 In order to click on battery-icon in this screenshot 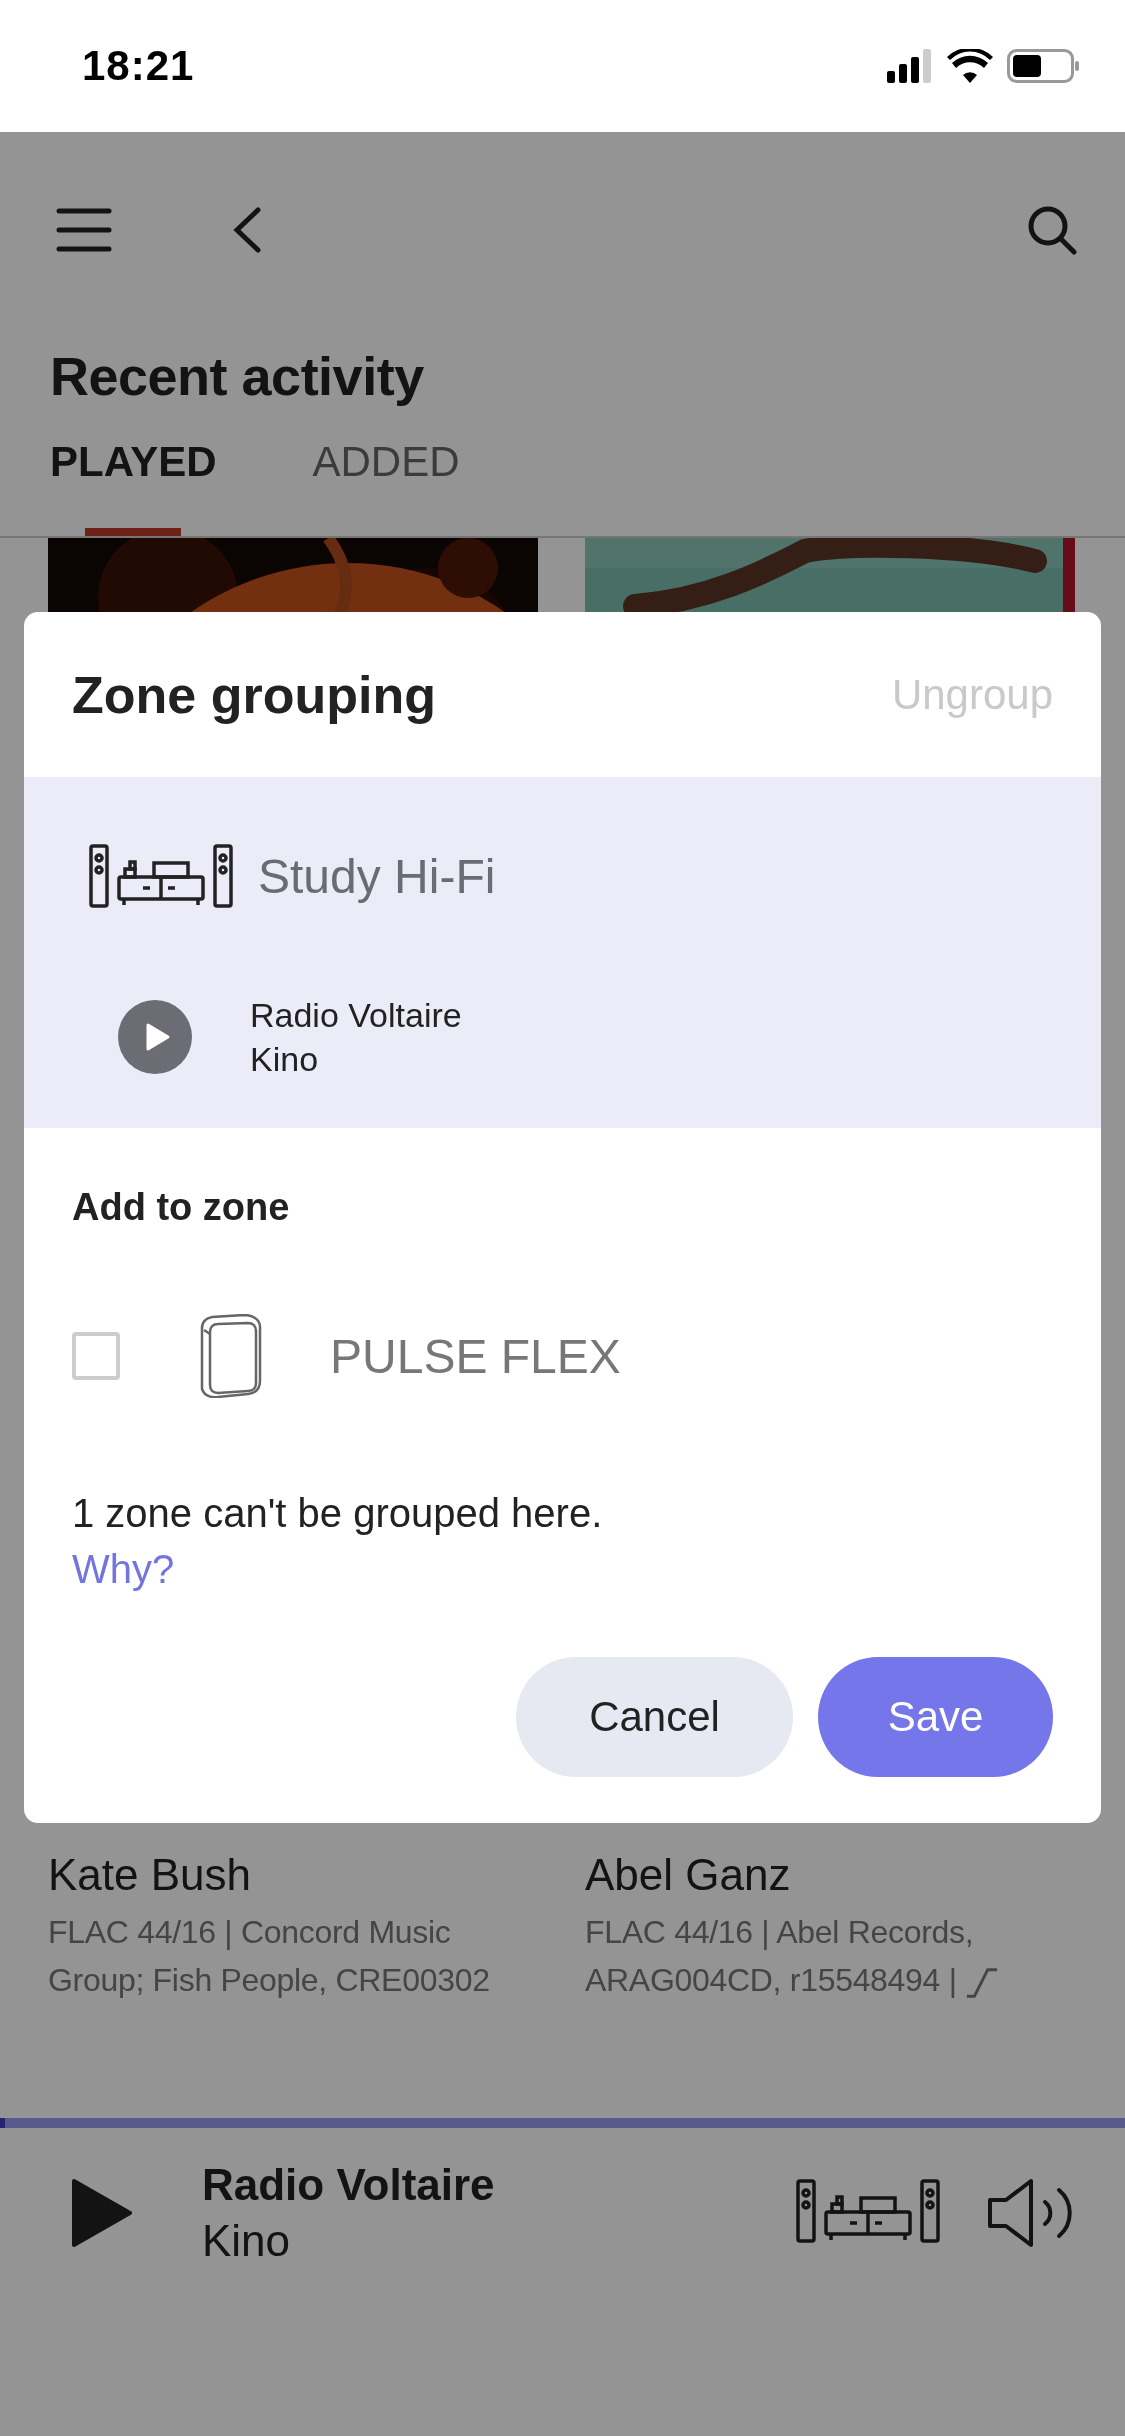, I will do `click(1043, 66)`.